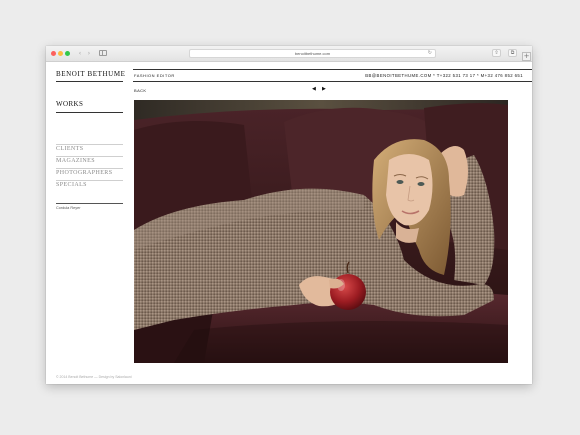 The height and width of the screenshot is (435, 580). Describe the element at coordinates (91, 74) in the screenshot. I see `site-logo: BENOIT BETHUME` at that location.